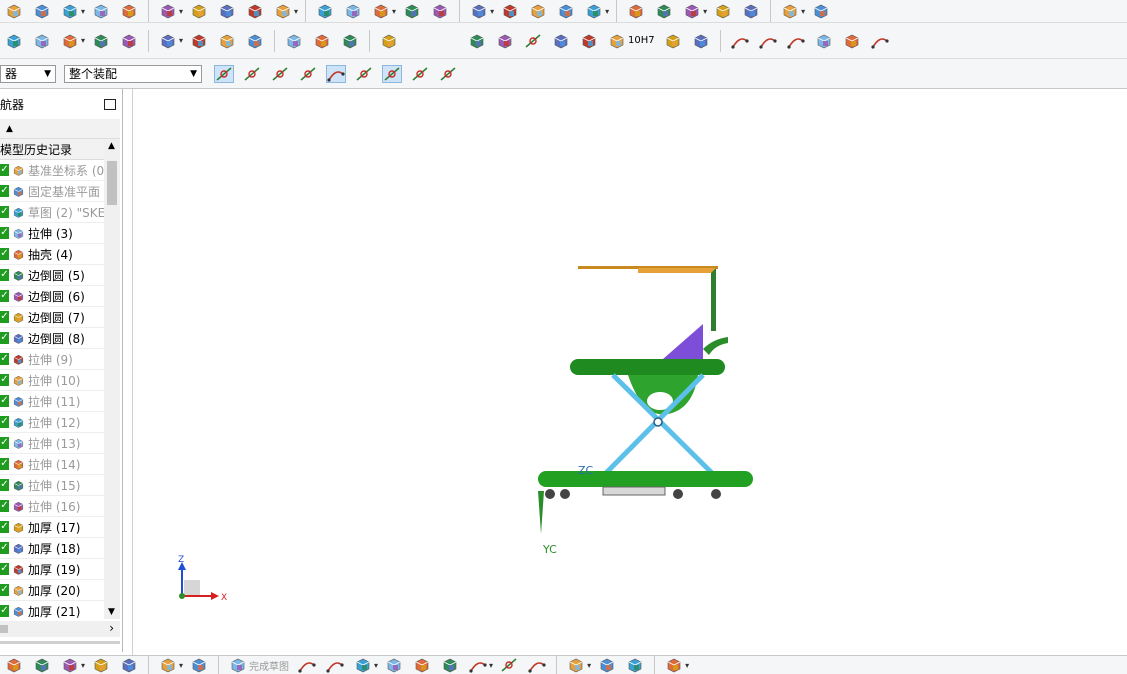 This screenshot has height=674, width=1127. What do you see at coordinates (658, 422) in the screenshot?
I see `frame-pivot` at bounding box center [658, 422].